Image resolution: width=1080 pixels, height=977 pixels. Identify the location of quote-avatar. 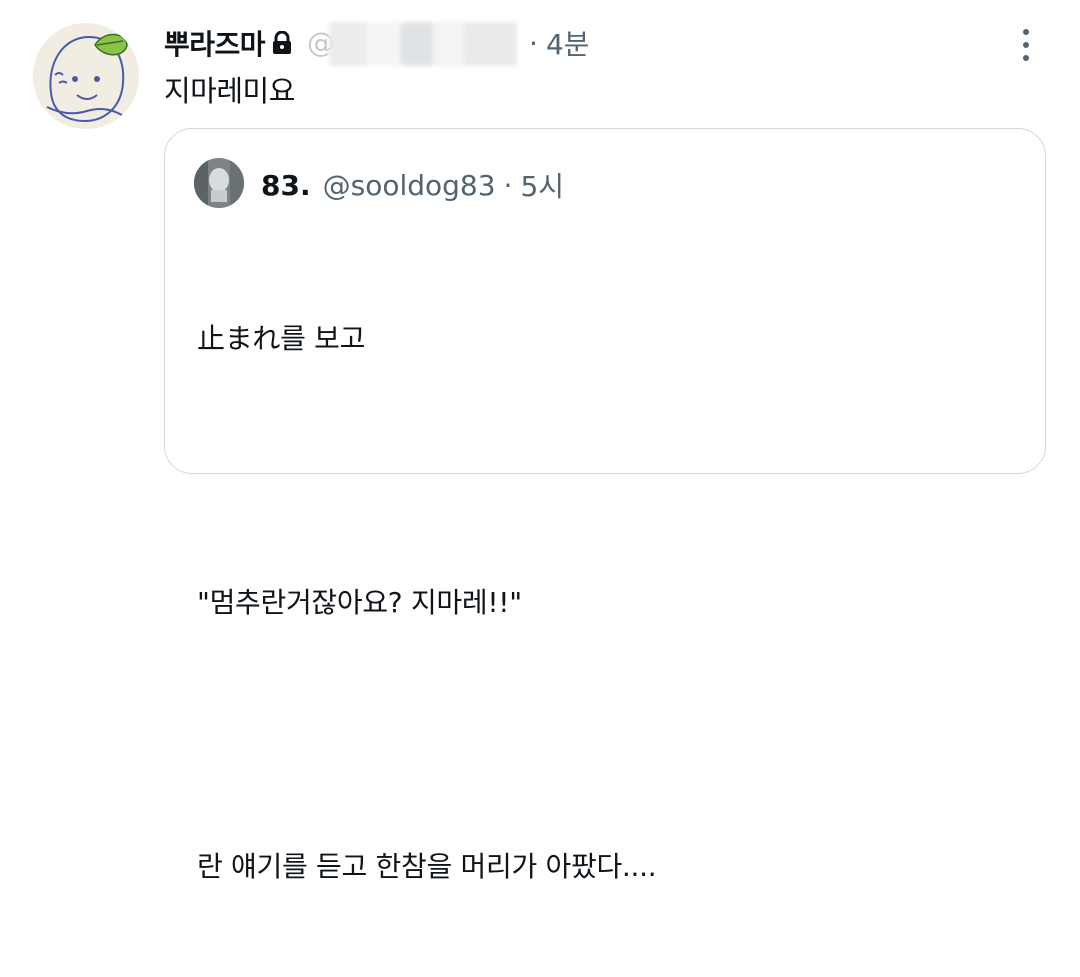
(219, 183).